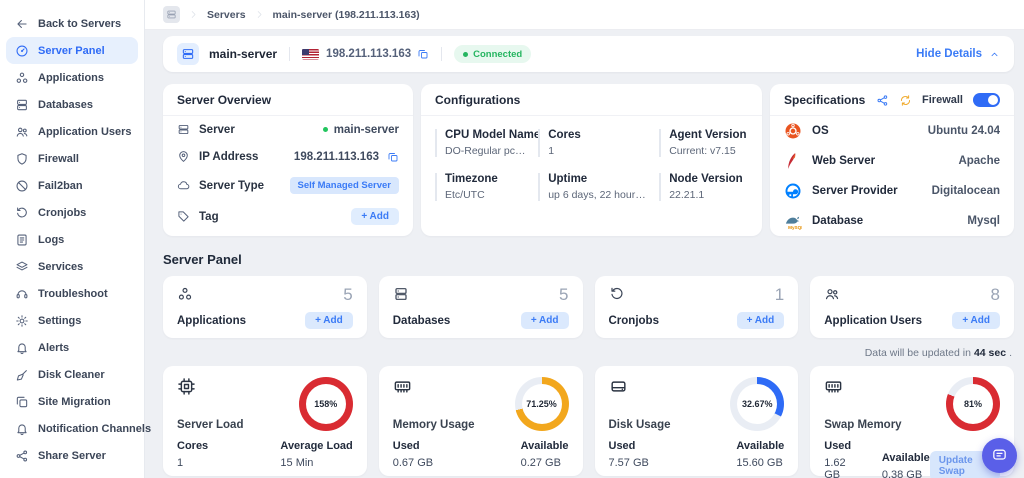 The height and width of the screenshot is (478, 1024). I want to click on overview-row: Server Type Self Managed Server, so click(288, 185).